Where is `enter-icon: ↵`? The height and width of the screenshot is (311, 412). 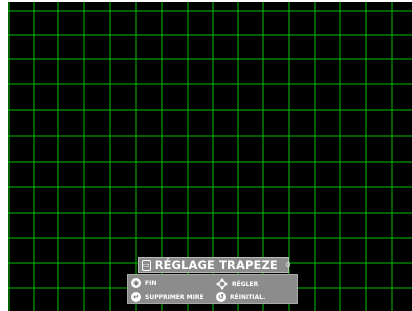 enter-icon: ↵ is located at coordinates (136, 297).